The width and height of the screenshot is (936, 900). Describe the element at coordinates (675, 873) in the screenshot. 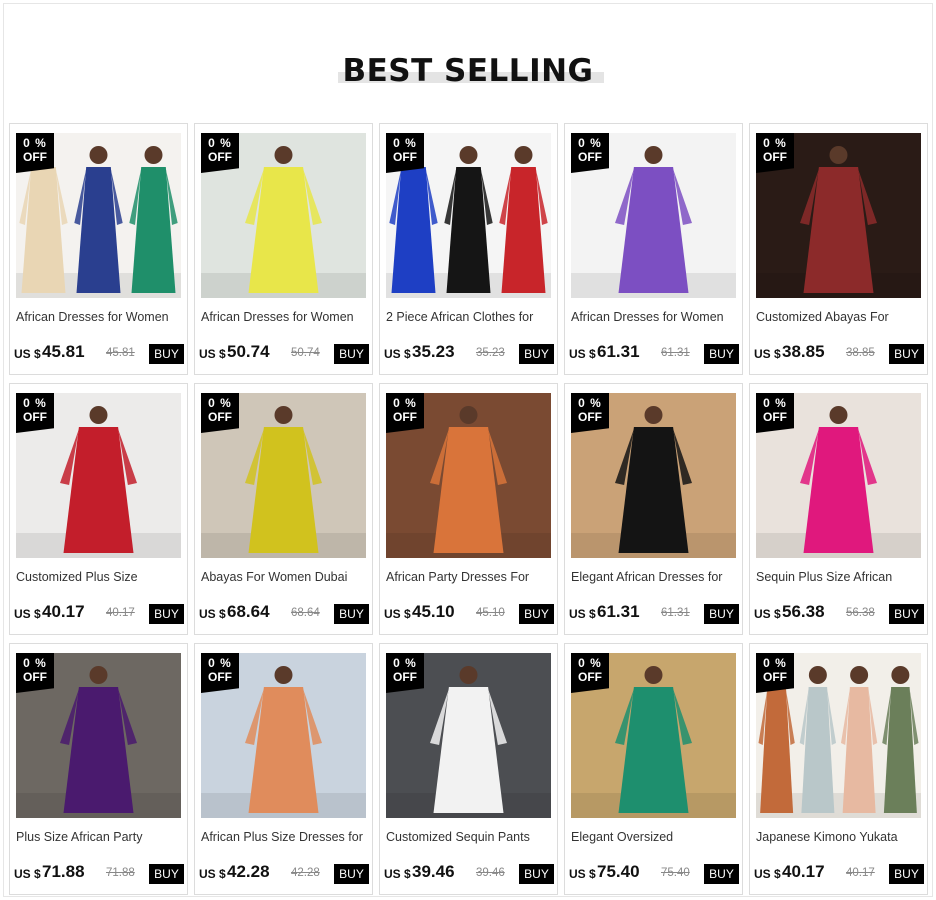

I see `original-price: 75.40` at that location.